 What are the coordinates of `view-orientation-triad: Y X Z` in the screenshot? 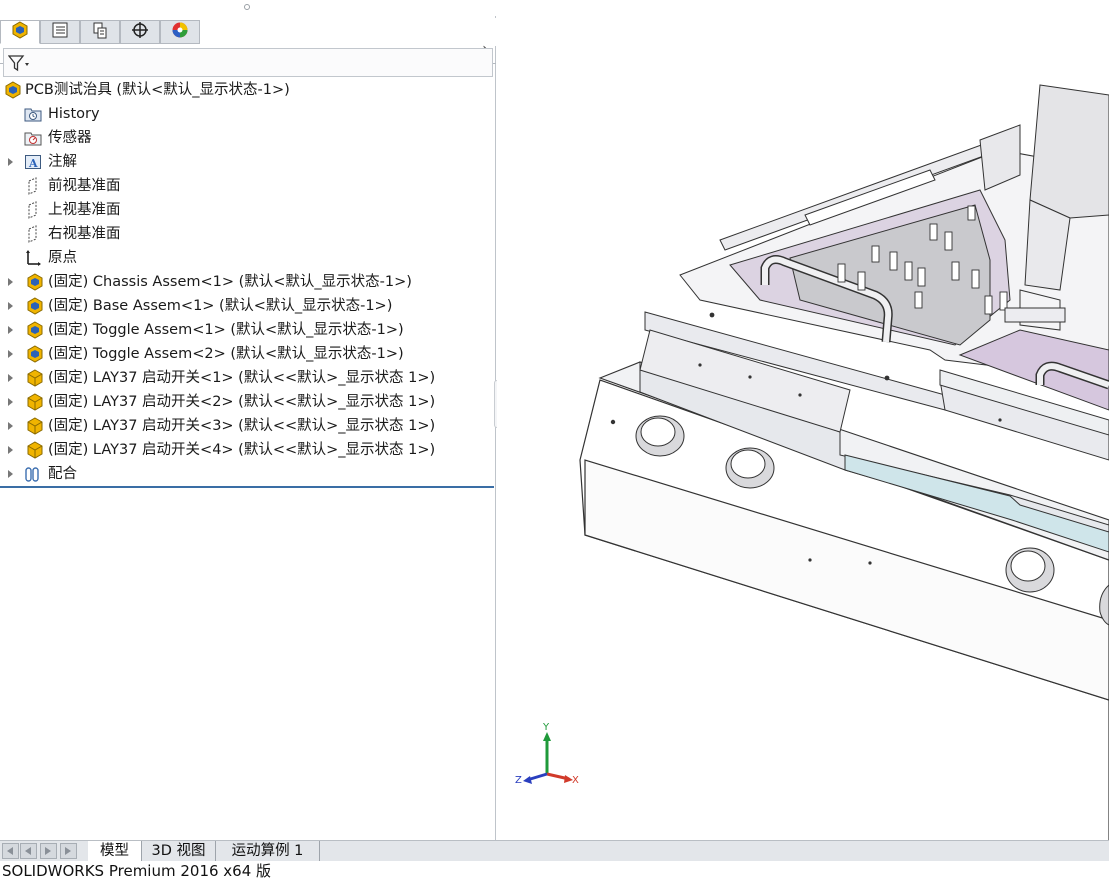 It's located at (548, 757).